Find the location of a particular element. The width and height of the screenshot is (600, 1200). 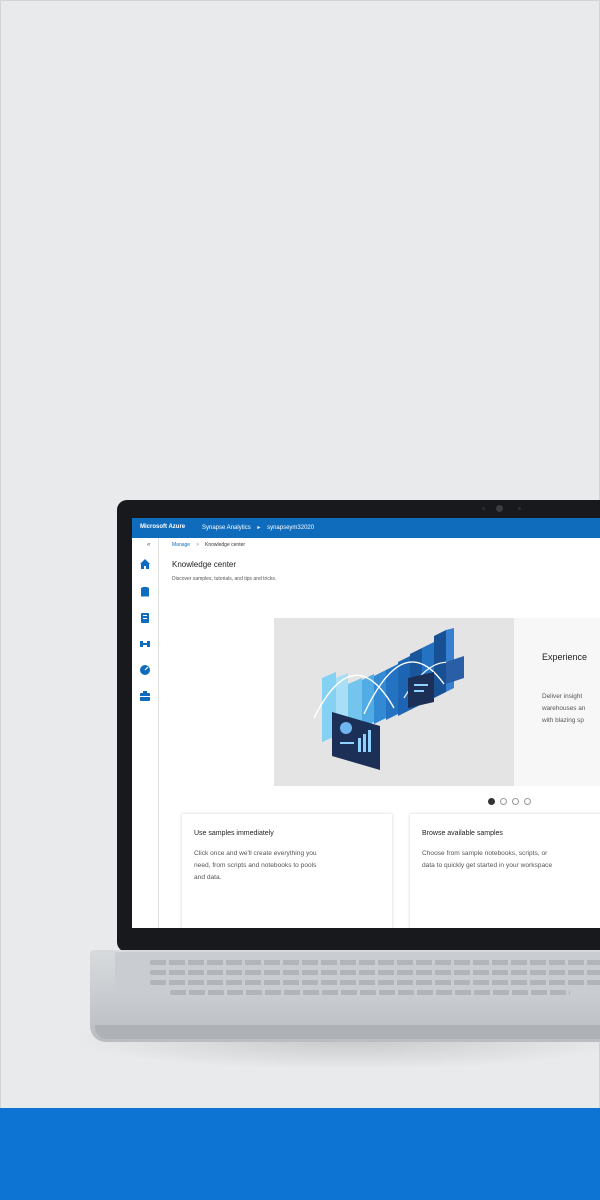

hero-title: Experience is located at coordinates (565, 657).